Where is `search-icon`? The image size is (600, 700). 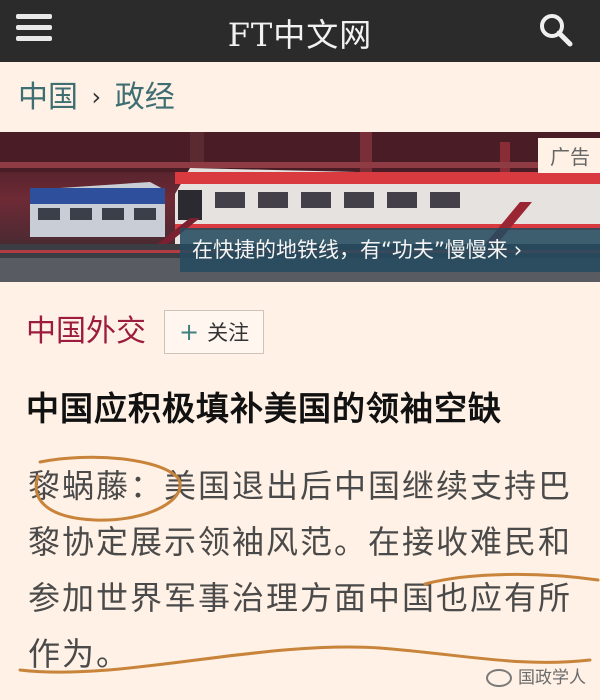
search-icon is located at coordinates (556, 30).